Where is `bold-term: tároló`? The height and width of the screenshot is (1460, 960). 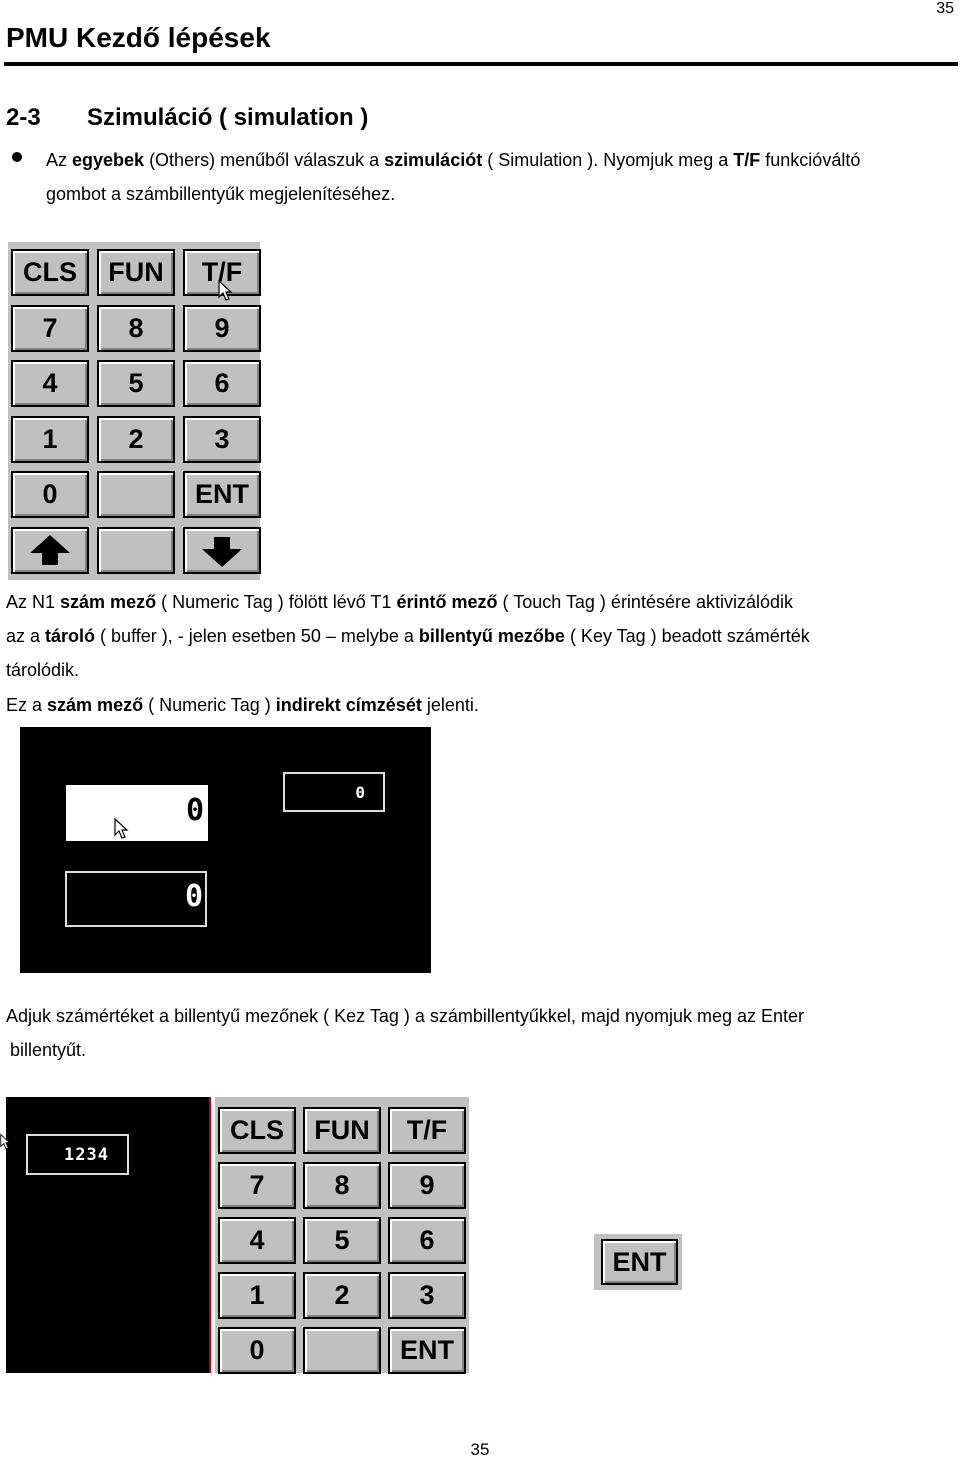
bold-term: tároló is located at coordinates (70, 636).